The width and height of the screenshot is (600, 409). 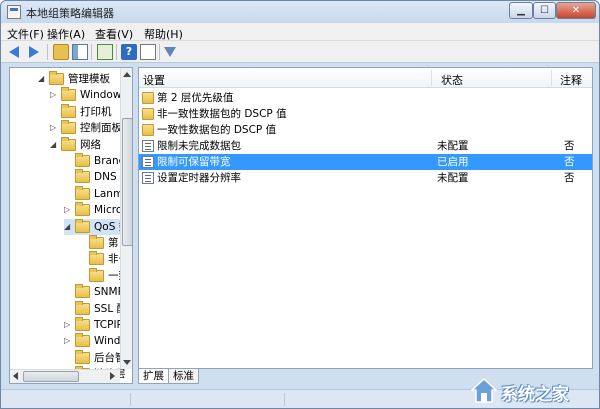 I want to click on scroll-up-icon, so click(x=127, y=74).